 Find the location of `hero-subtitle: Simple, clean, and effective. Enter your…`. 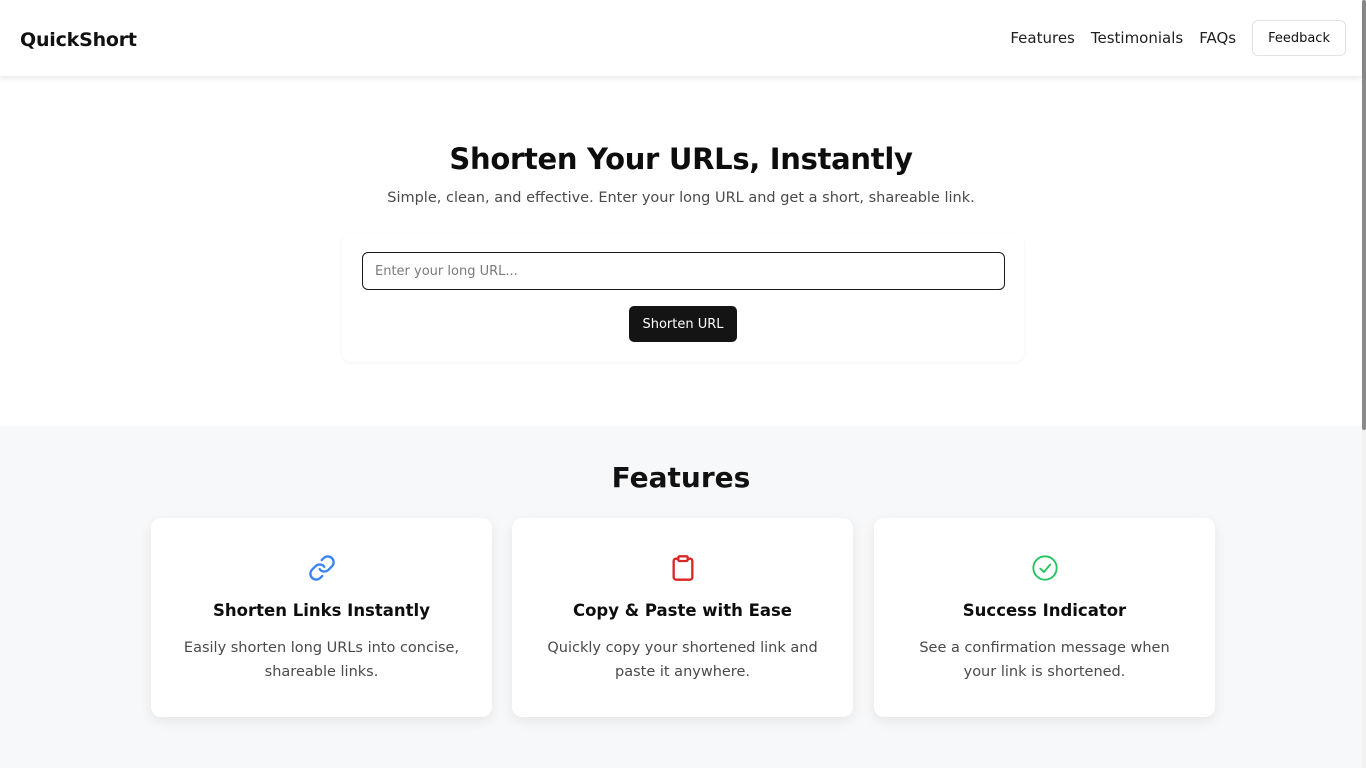

hero-subtitle: Simple, clean, and effective. Enter your… is located at coordinates (681, 198).